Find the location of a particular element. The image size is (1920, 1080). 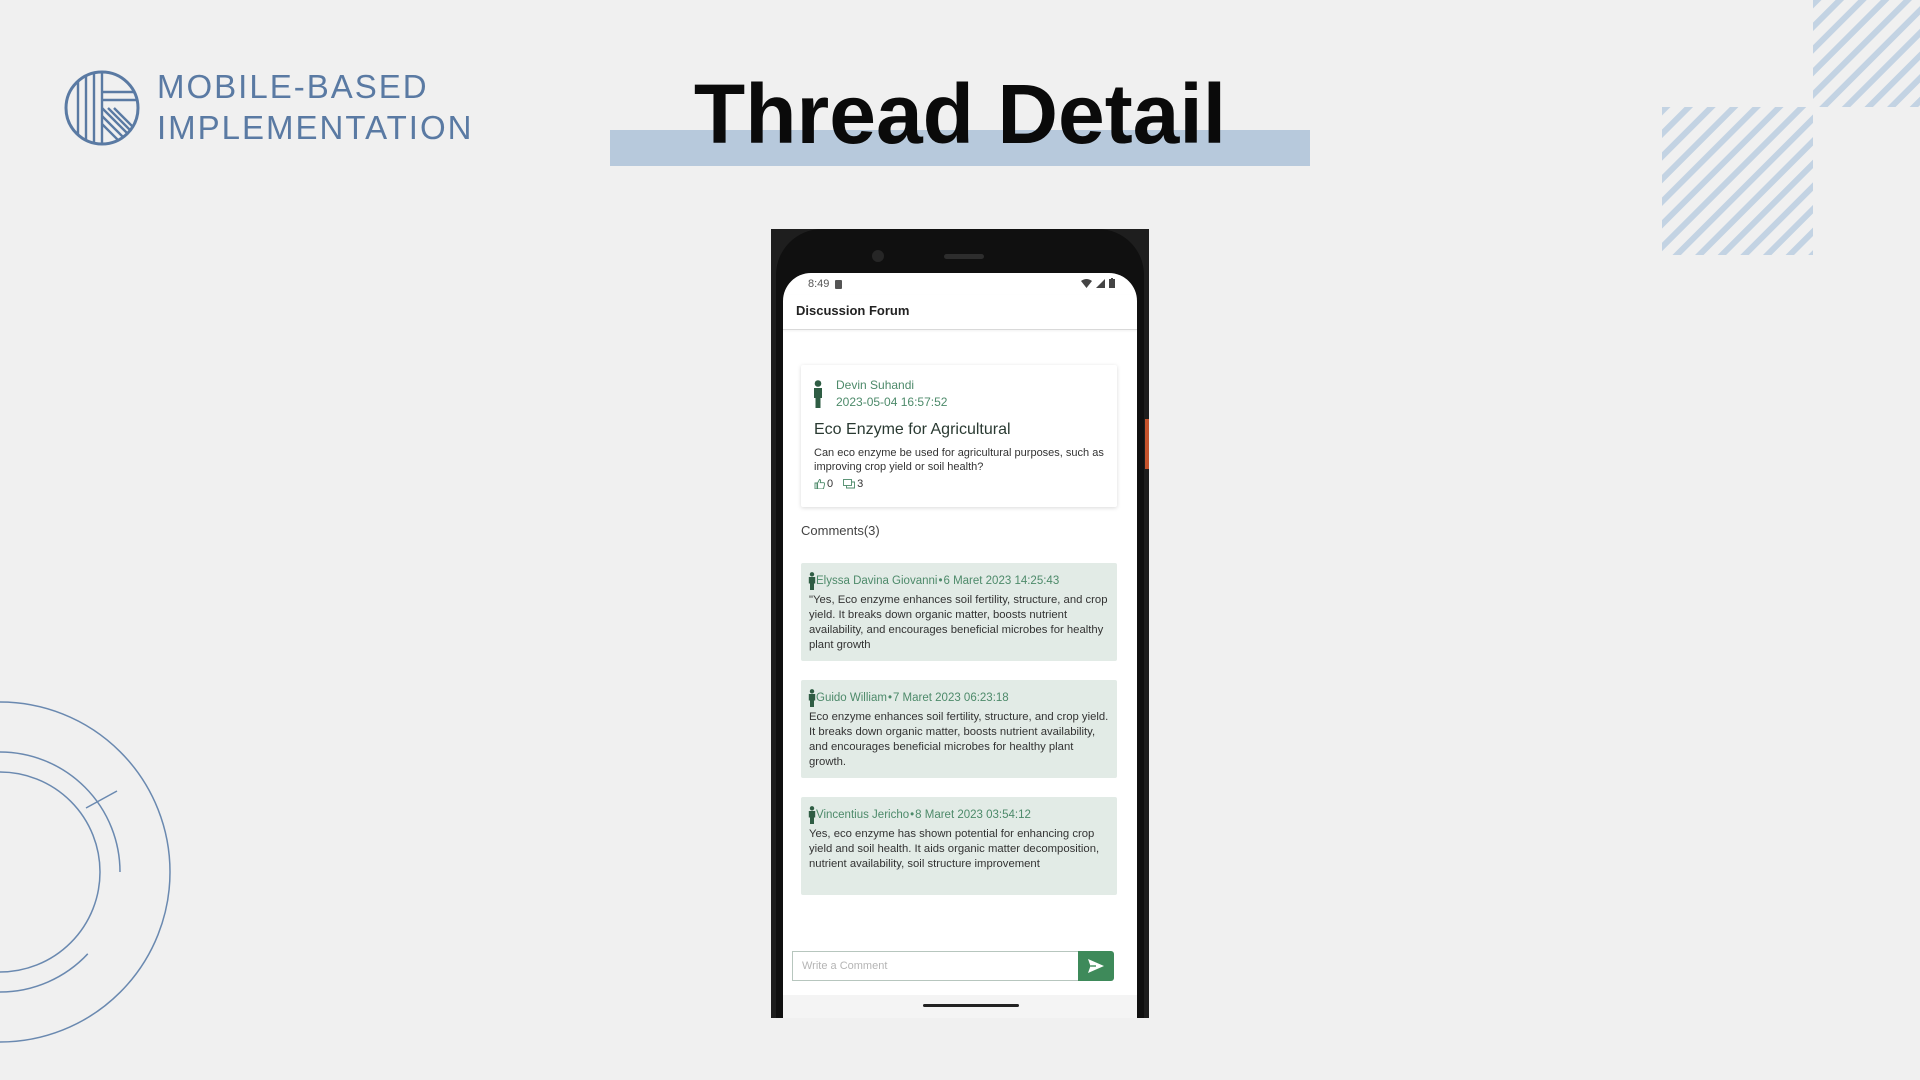

speaker-grille is located at coordinates (964, 256).